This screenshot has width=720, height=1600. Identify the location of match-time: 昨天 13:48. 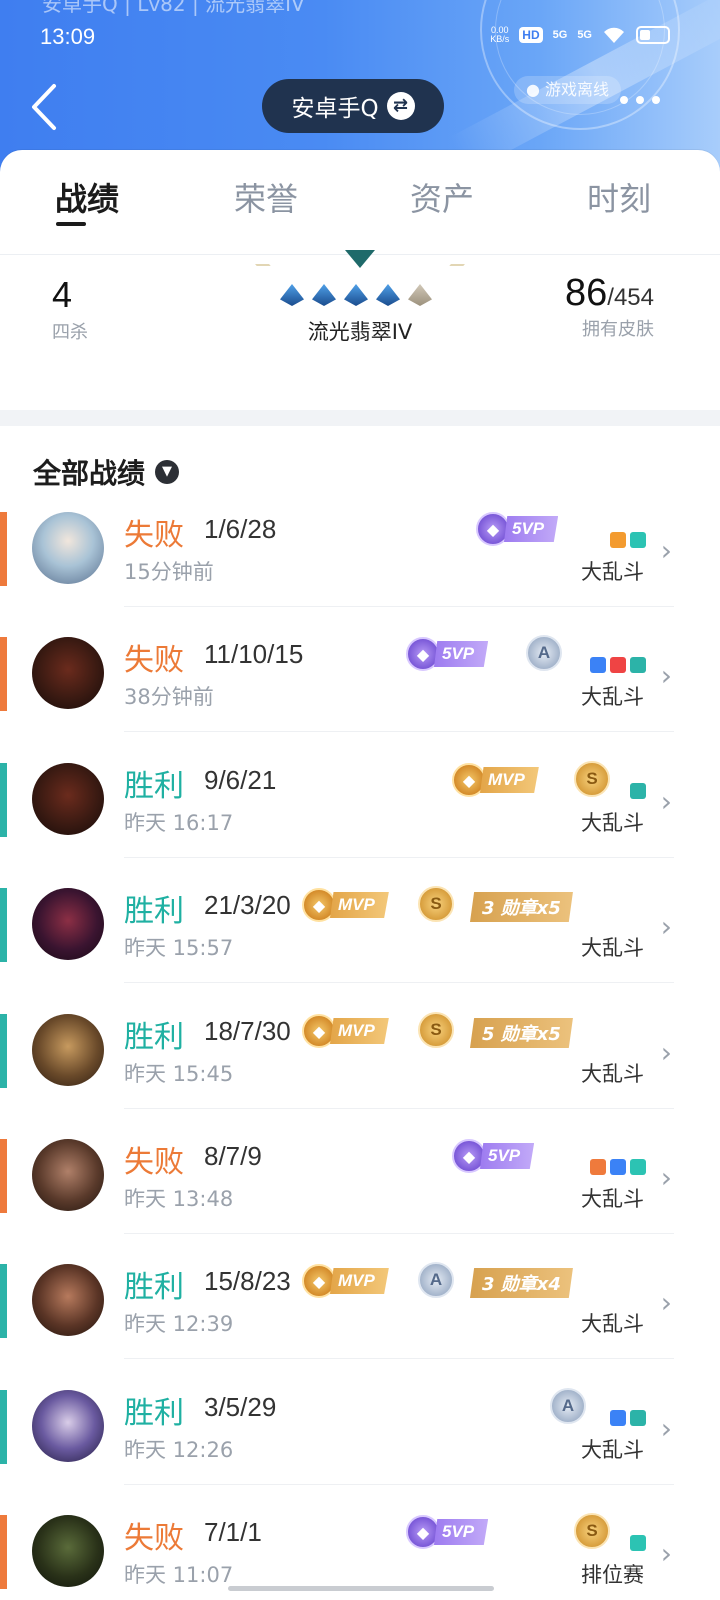
(179, 1199).